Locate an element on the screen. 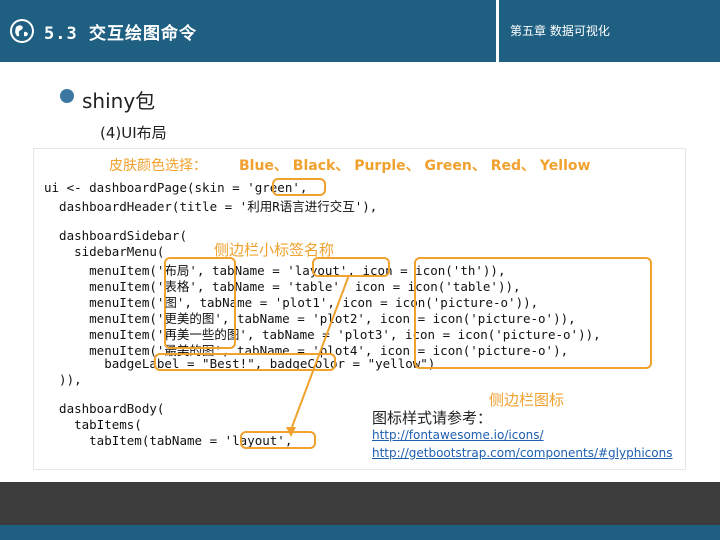 The image size is (720, 540). globe-icon is located at coordinates (22, 31).